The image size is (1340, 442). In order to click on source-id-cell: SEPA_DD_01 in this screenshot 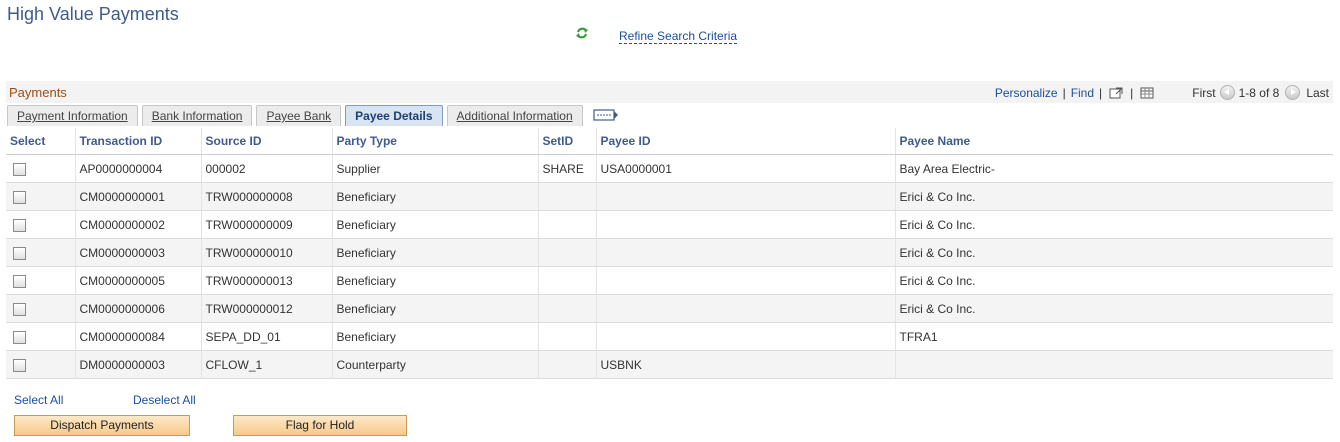, I will do `click(267, 336)`.